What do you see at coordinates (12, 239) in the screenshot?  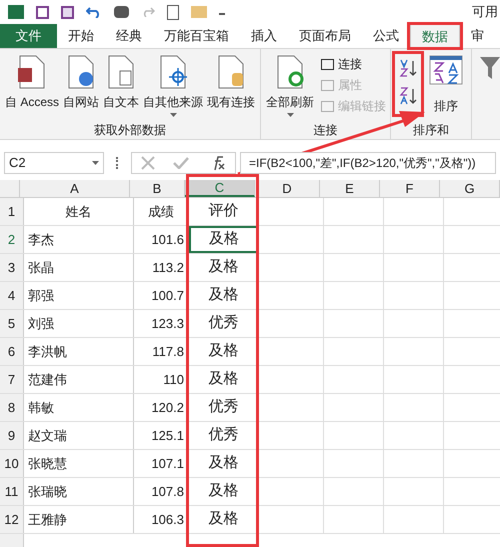 I see `row-header: 2` at bounding box center [12, 239].